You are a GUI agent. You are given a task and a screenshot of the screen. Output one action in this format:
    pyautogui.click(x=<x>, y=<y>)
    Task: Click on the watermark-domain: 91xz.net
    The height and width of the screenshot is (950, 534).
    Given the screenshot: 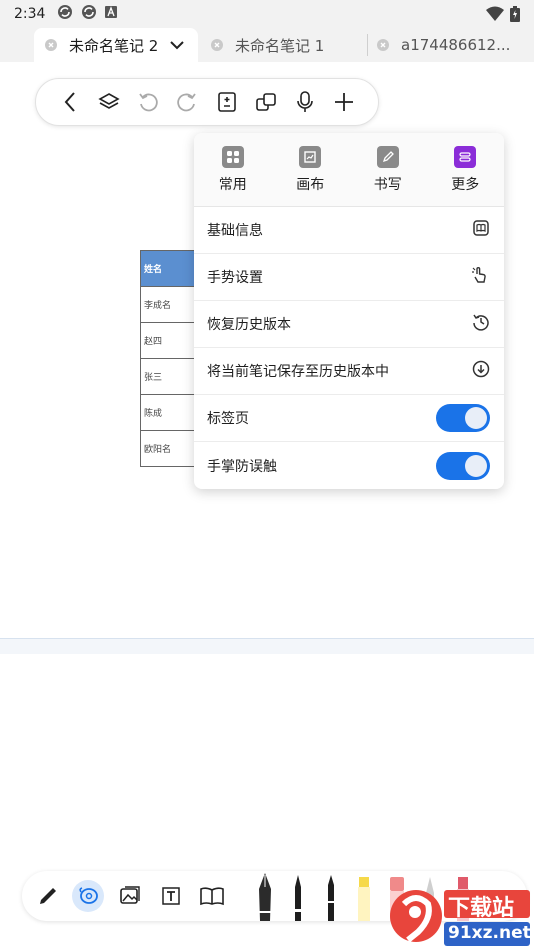 What is the action you would take?
    pyautogui.click(x=489, y=933)
    